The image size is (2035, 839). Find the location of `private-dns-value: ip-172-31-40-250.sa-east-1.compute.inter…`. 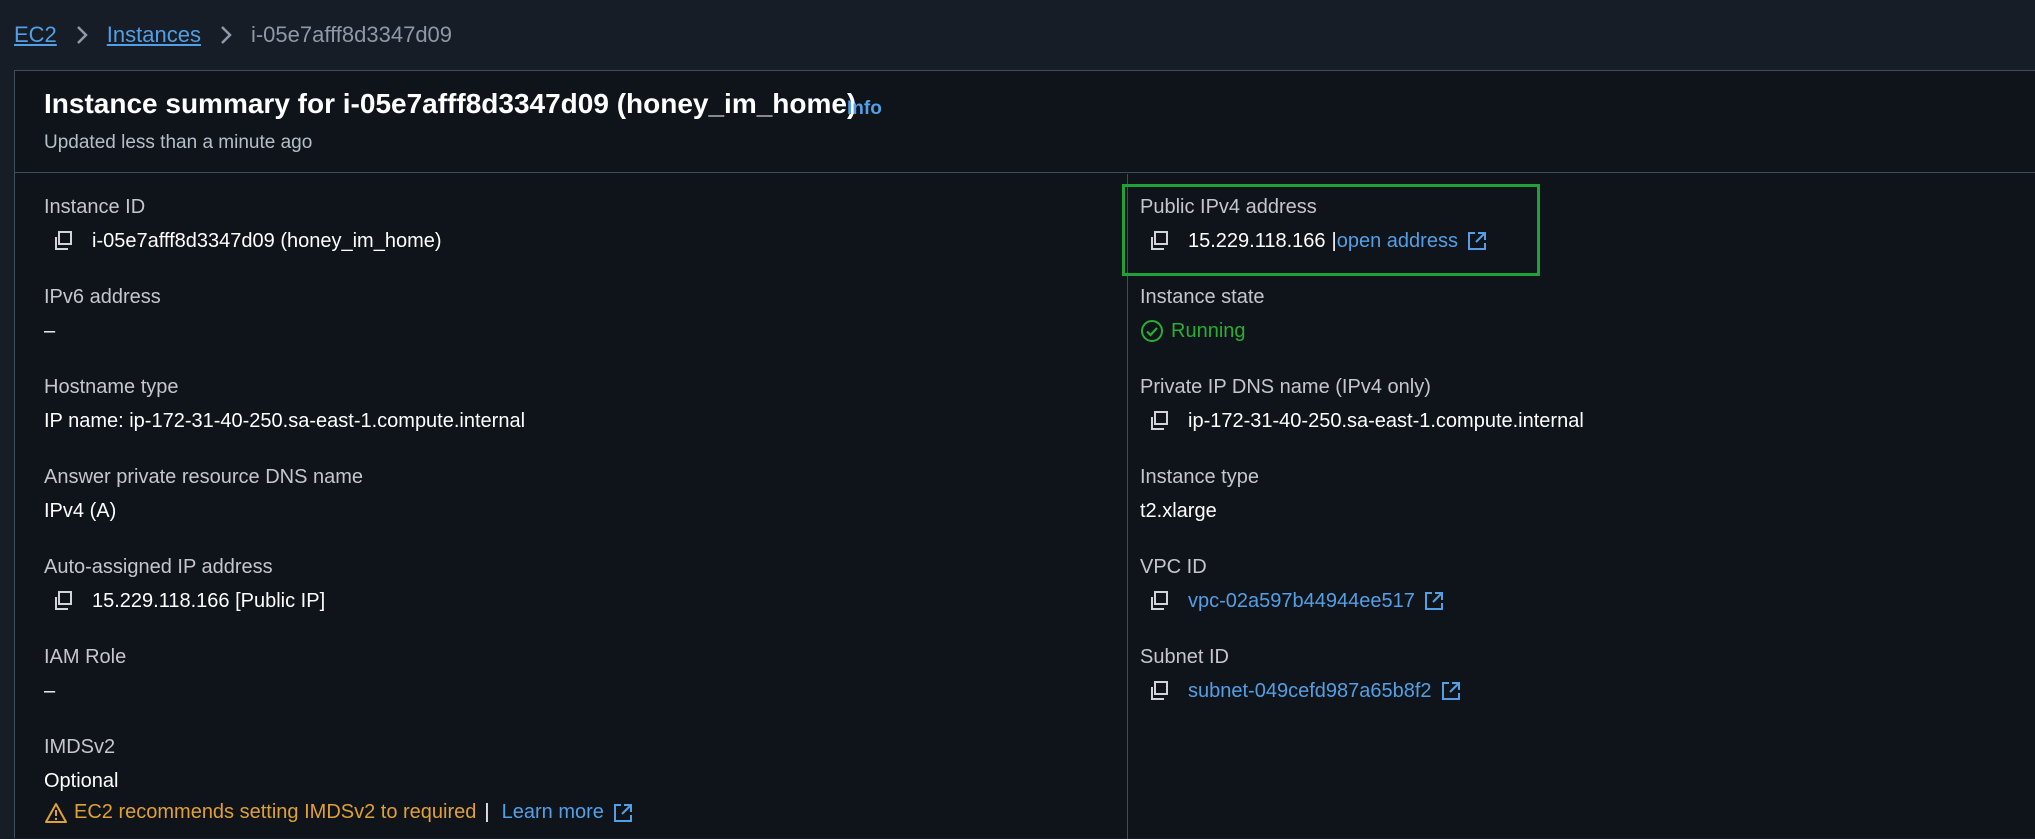

private-dns-value: ip-172-31-40-250.sa-east-1.compute.inter… is located at coordinates (1386, 420).